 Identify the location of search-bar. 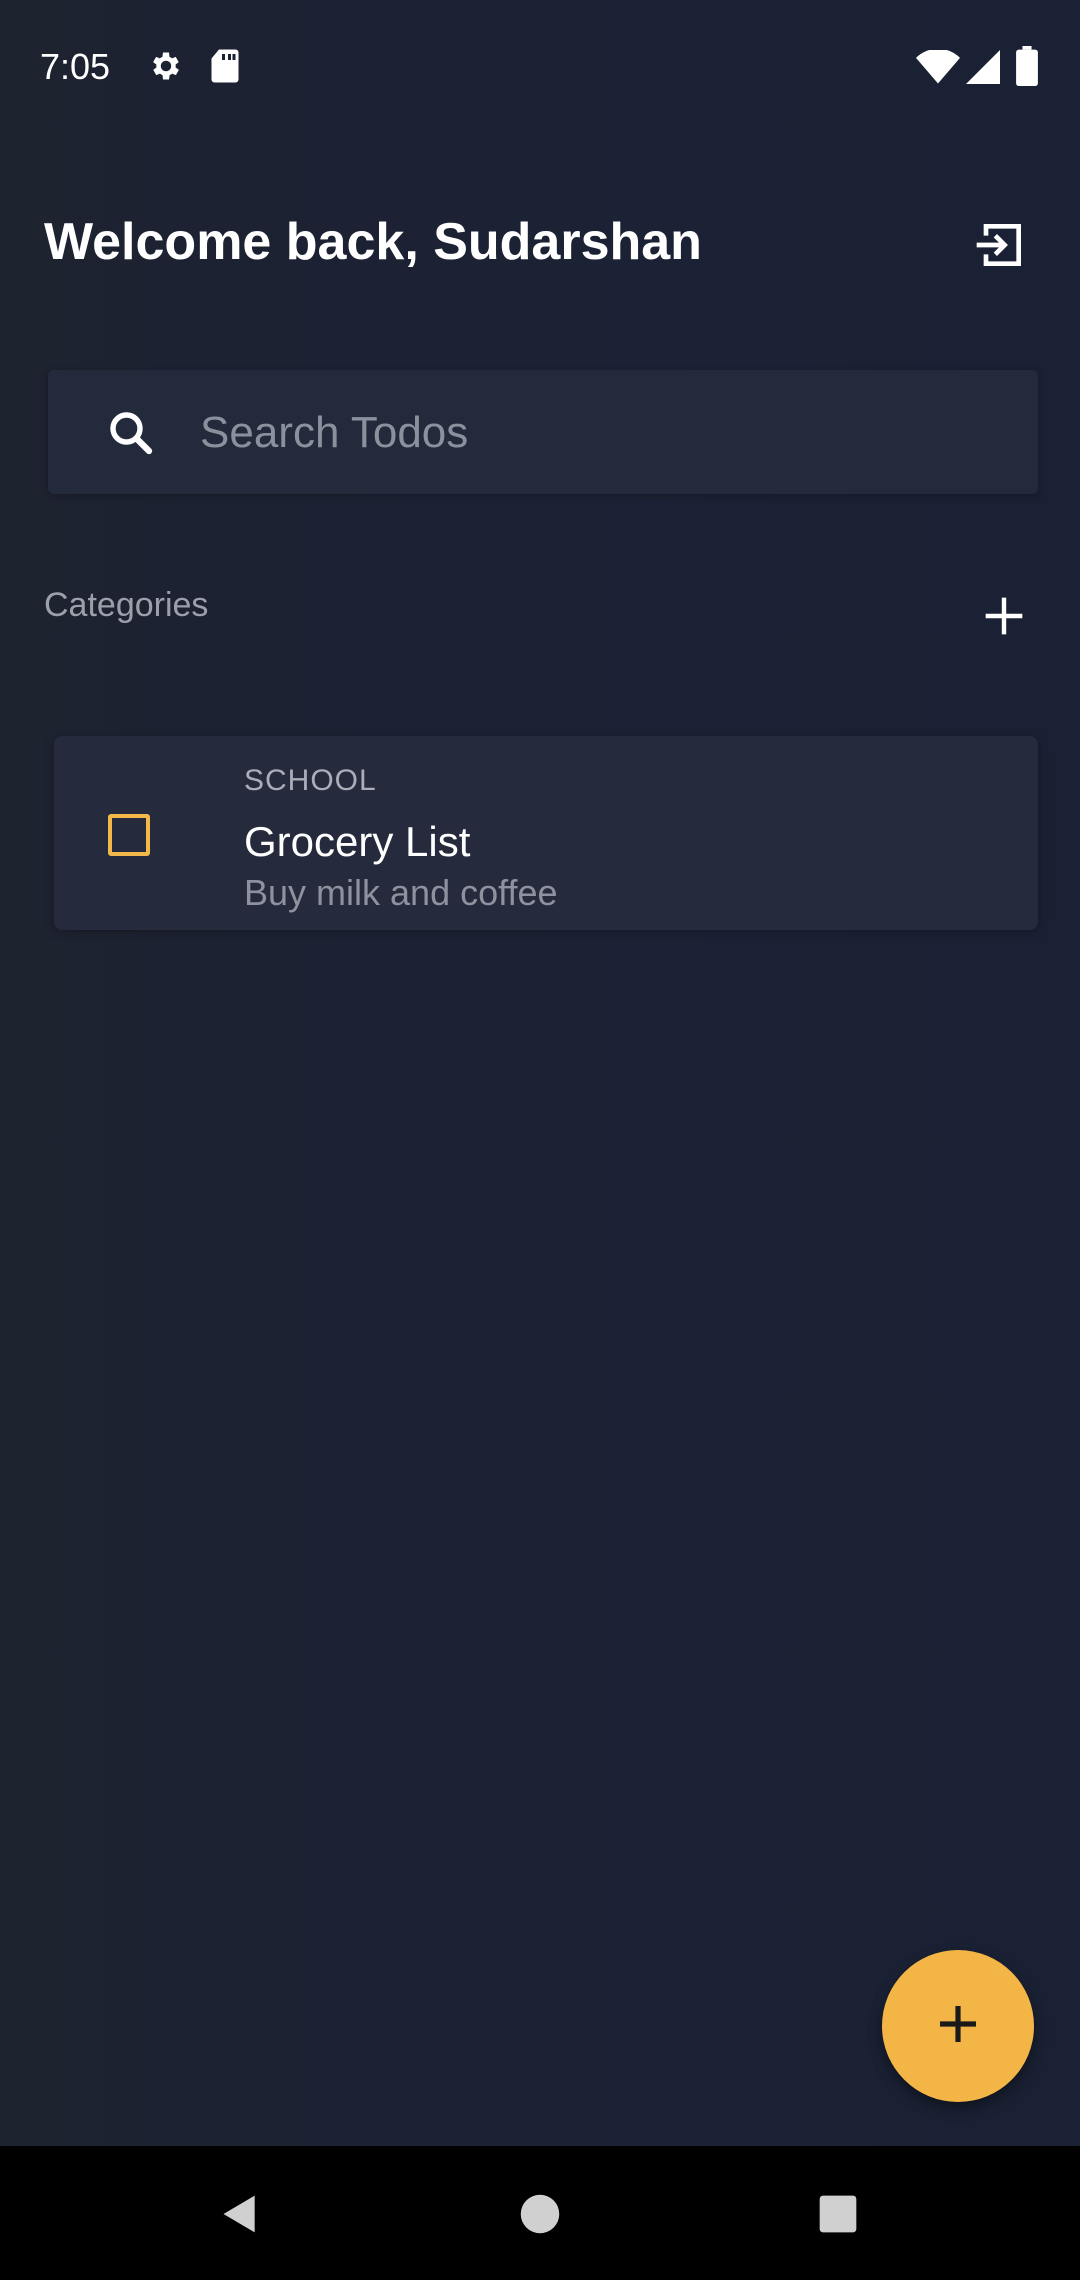
(543, 432).